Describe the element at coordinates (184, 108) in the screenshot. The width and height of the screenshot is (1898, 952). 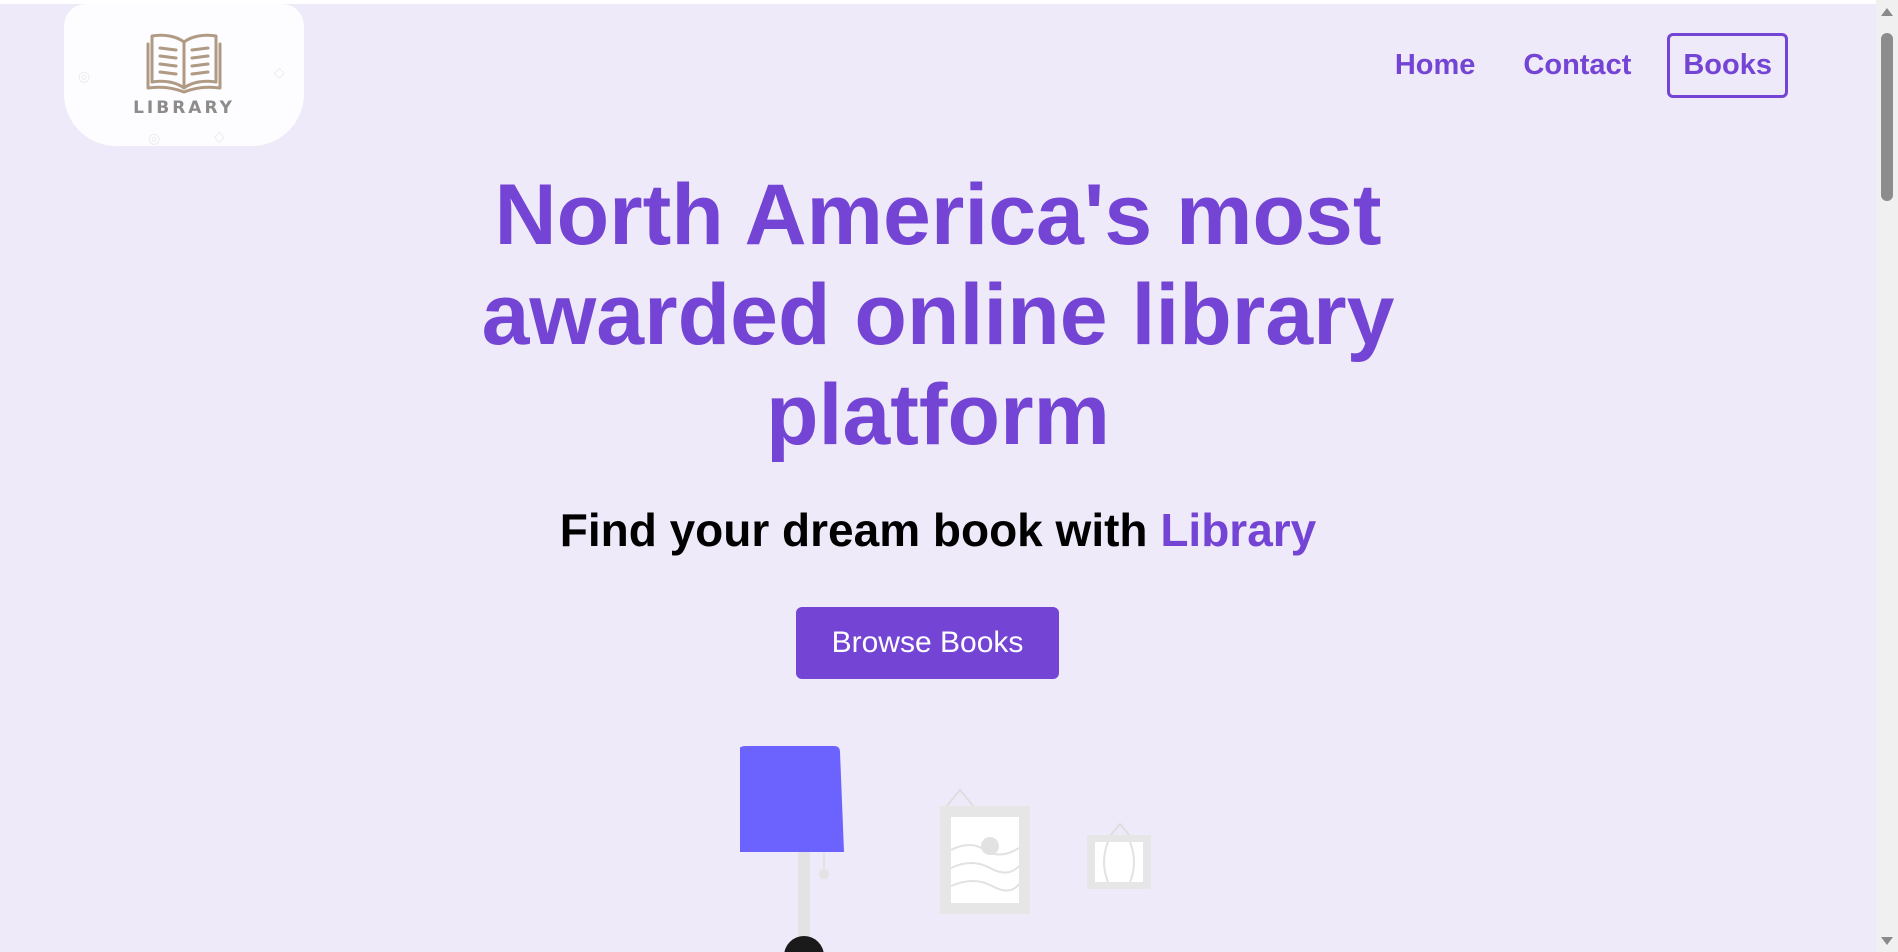
I see `logo-text: LIBRARY` at that location.